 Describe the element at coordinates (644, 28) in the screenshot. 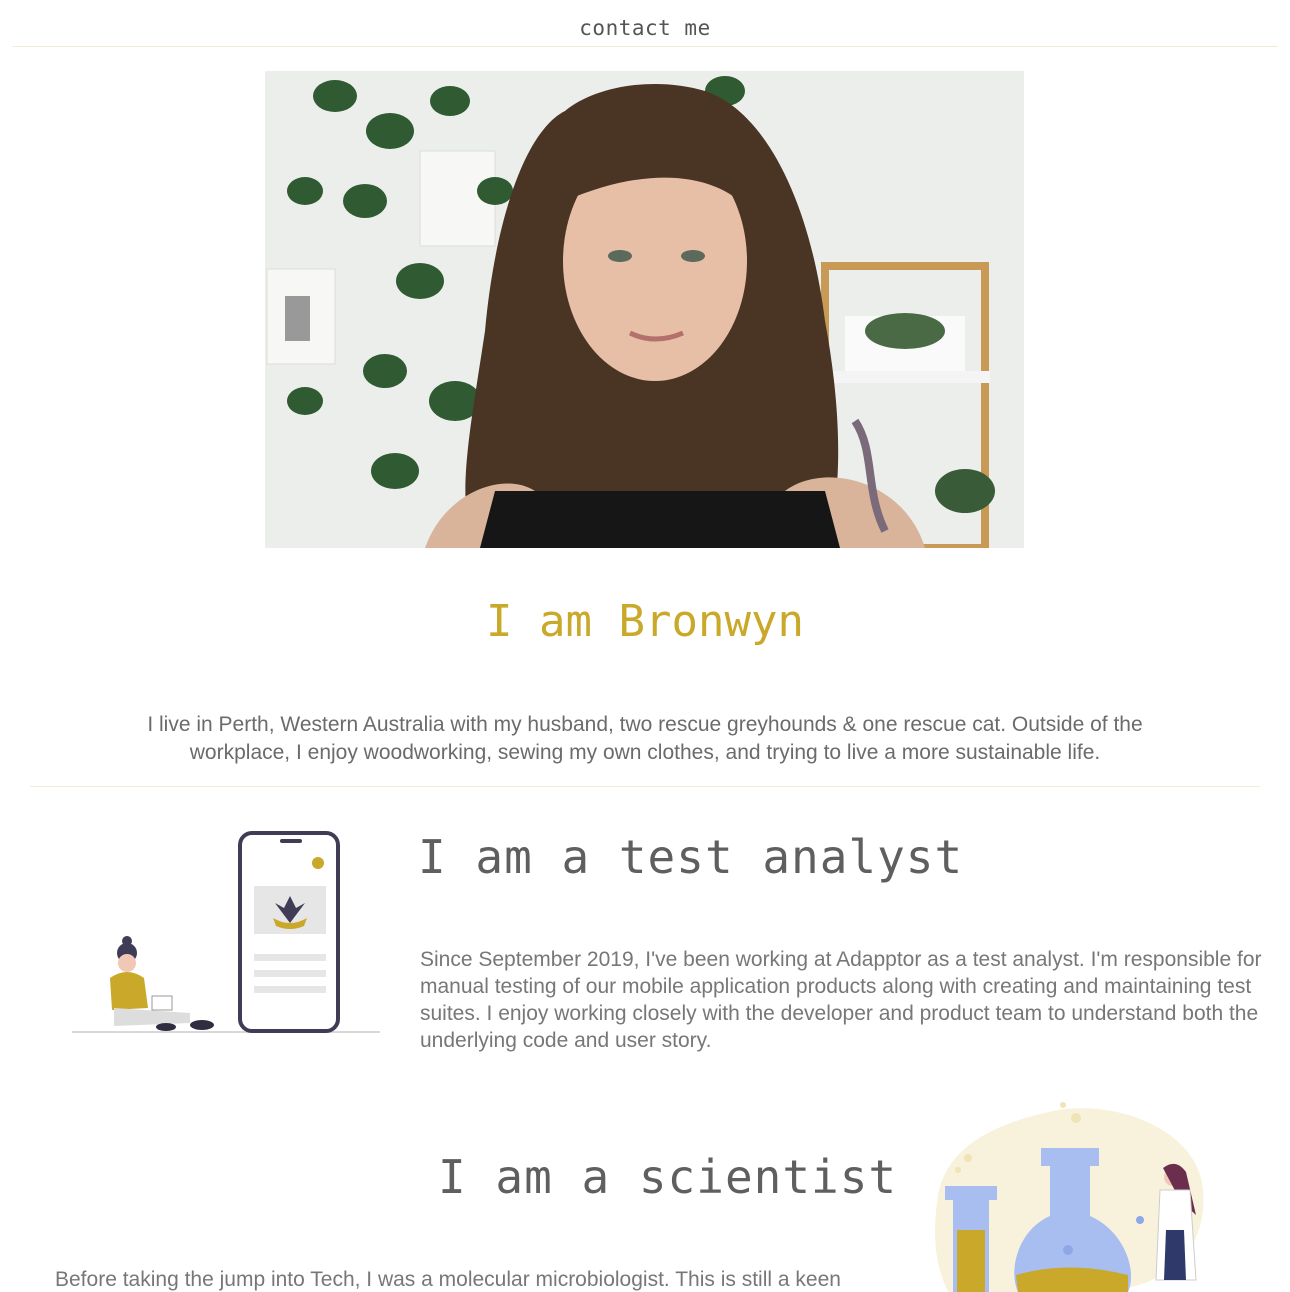

I see `contact-me-link: contact me` at that location.